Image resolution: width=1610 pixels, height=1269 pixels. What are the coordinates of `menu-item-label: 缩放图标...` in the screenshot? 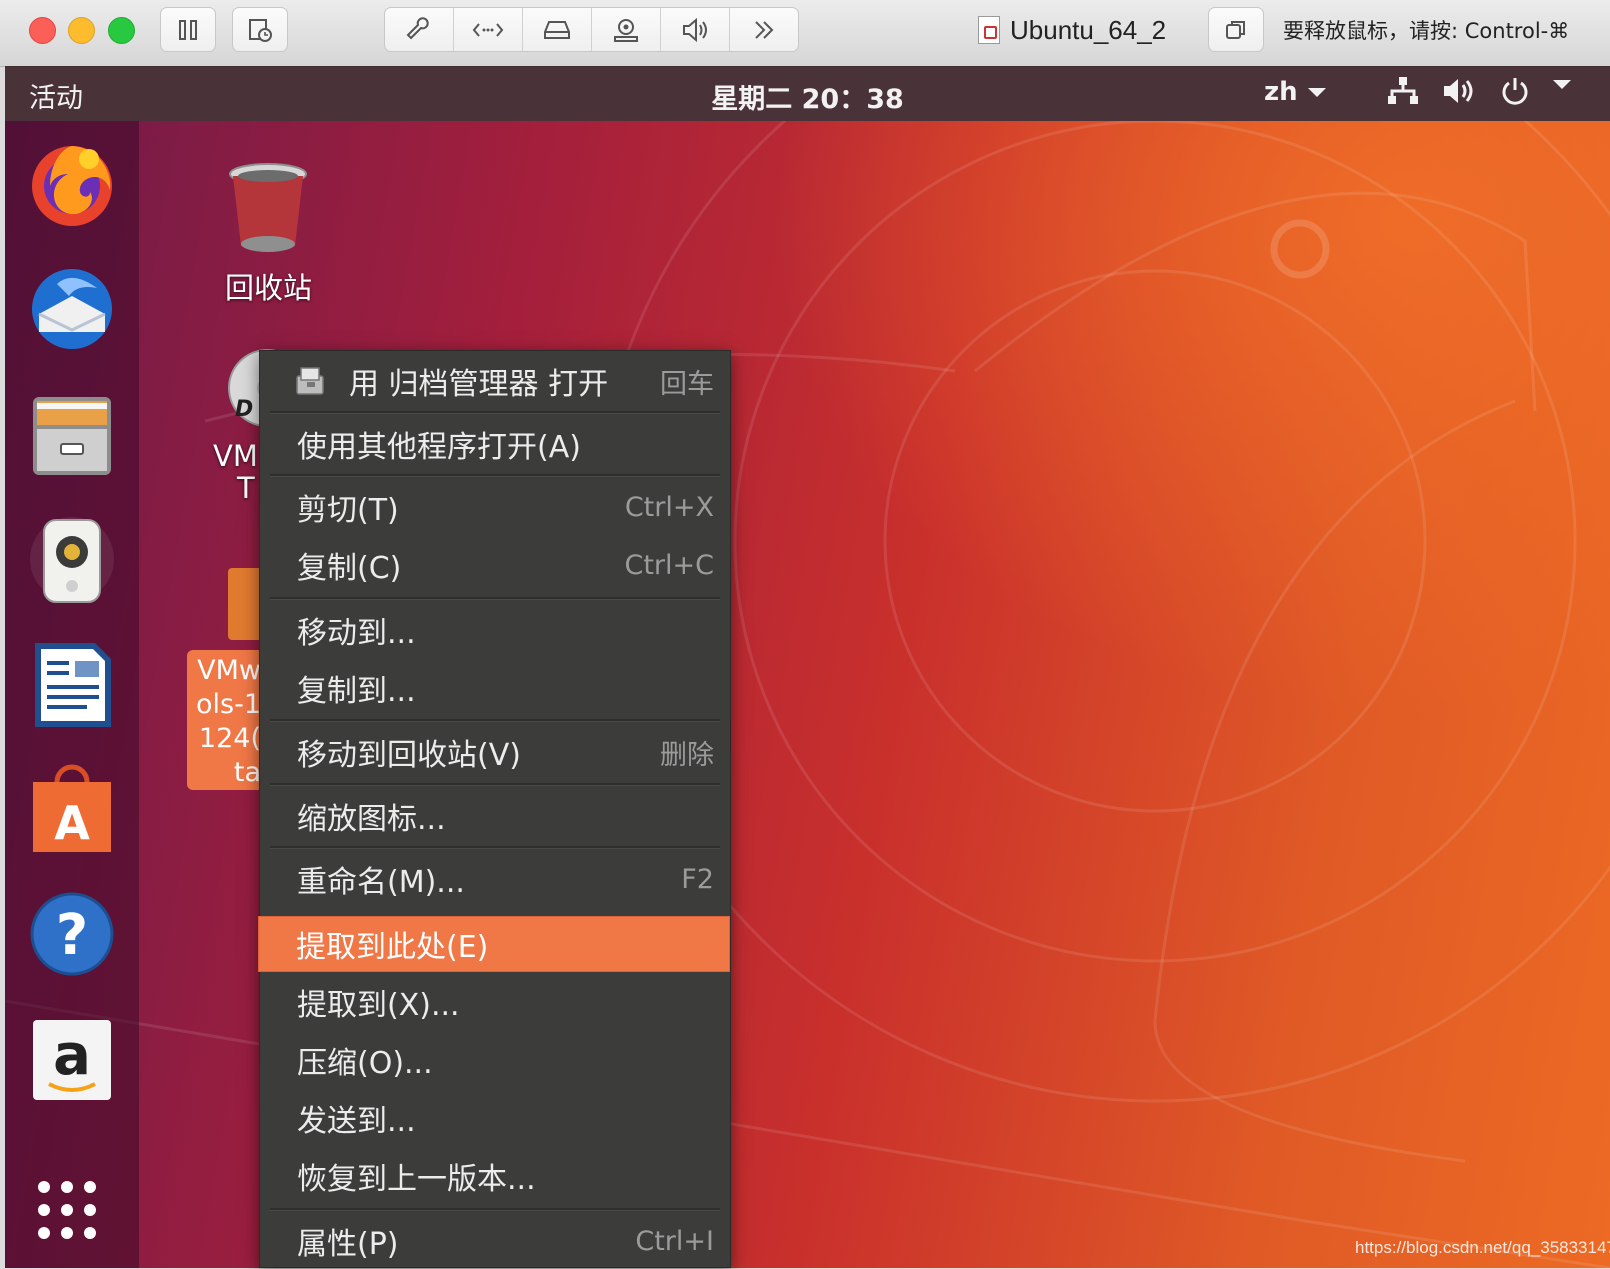 It's located at (371, 819).